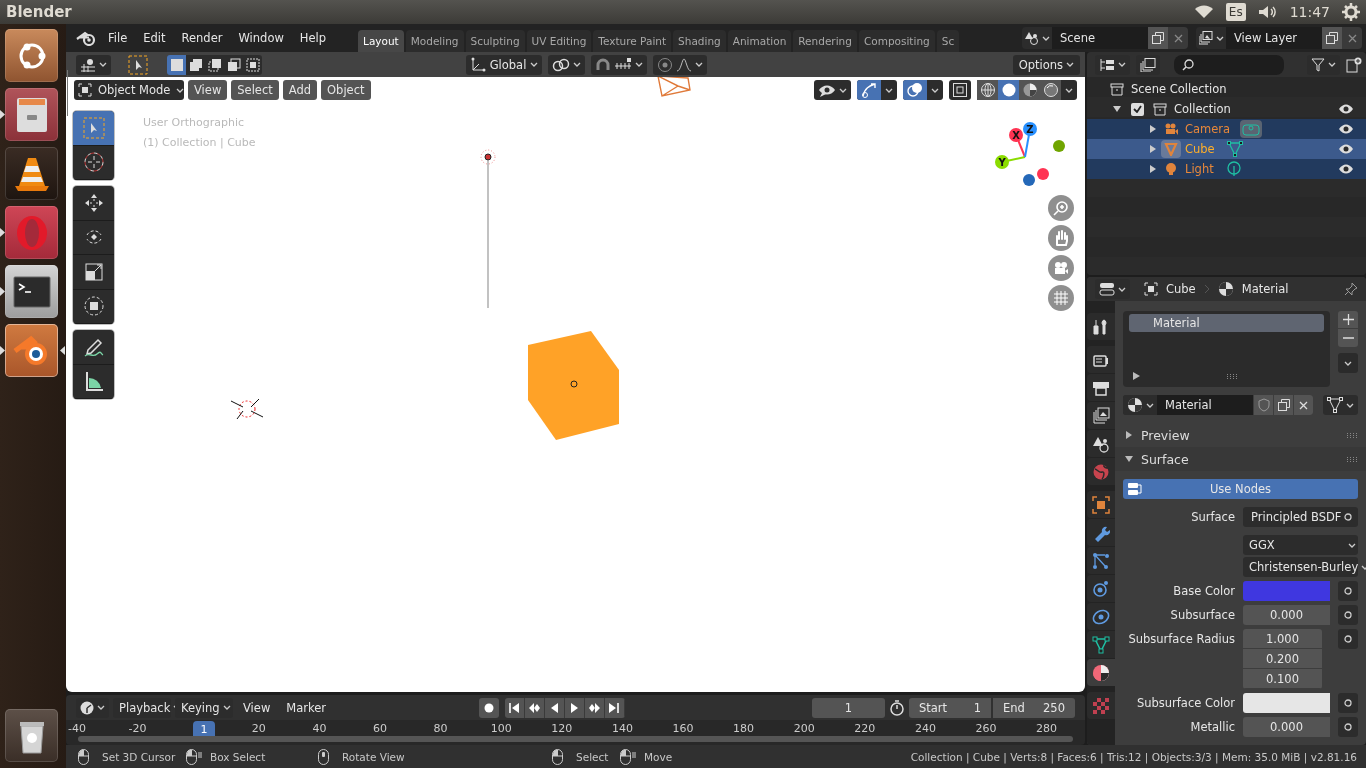 The height and width of the screenshot is (768, 1366). I want to click on axis-handle: X, so click(1016, 135).